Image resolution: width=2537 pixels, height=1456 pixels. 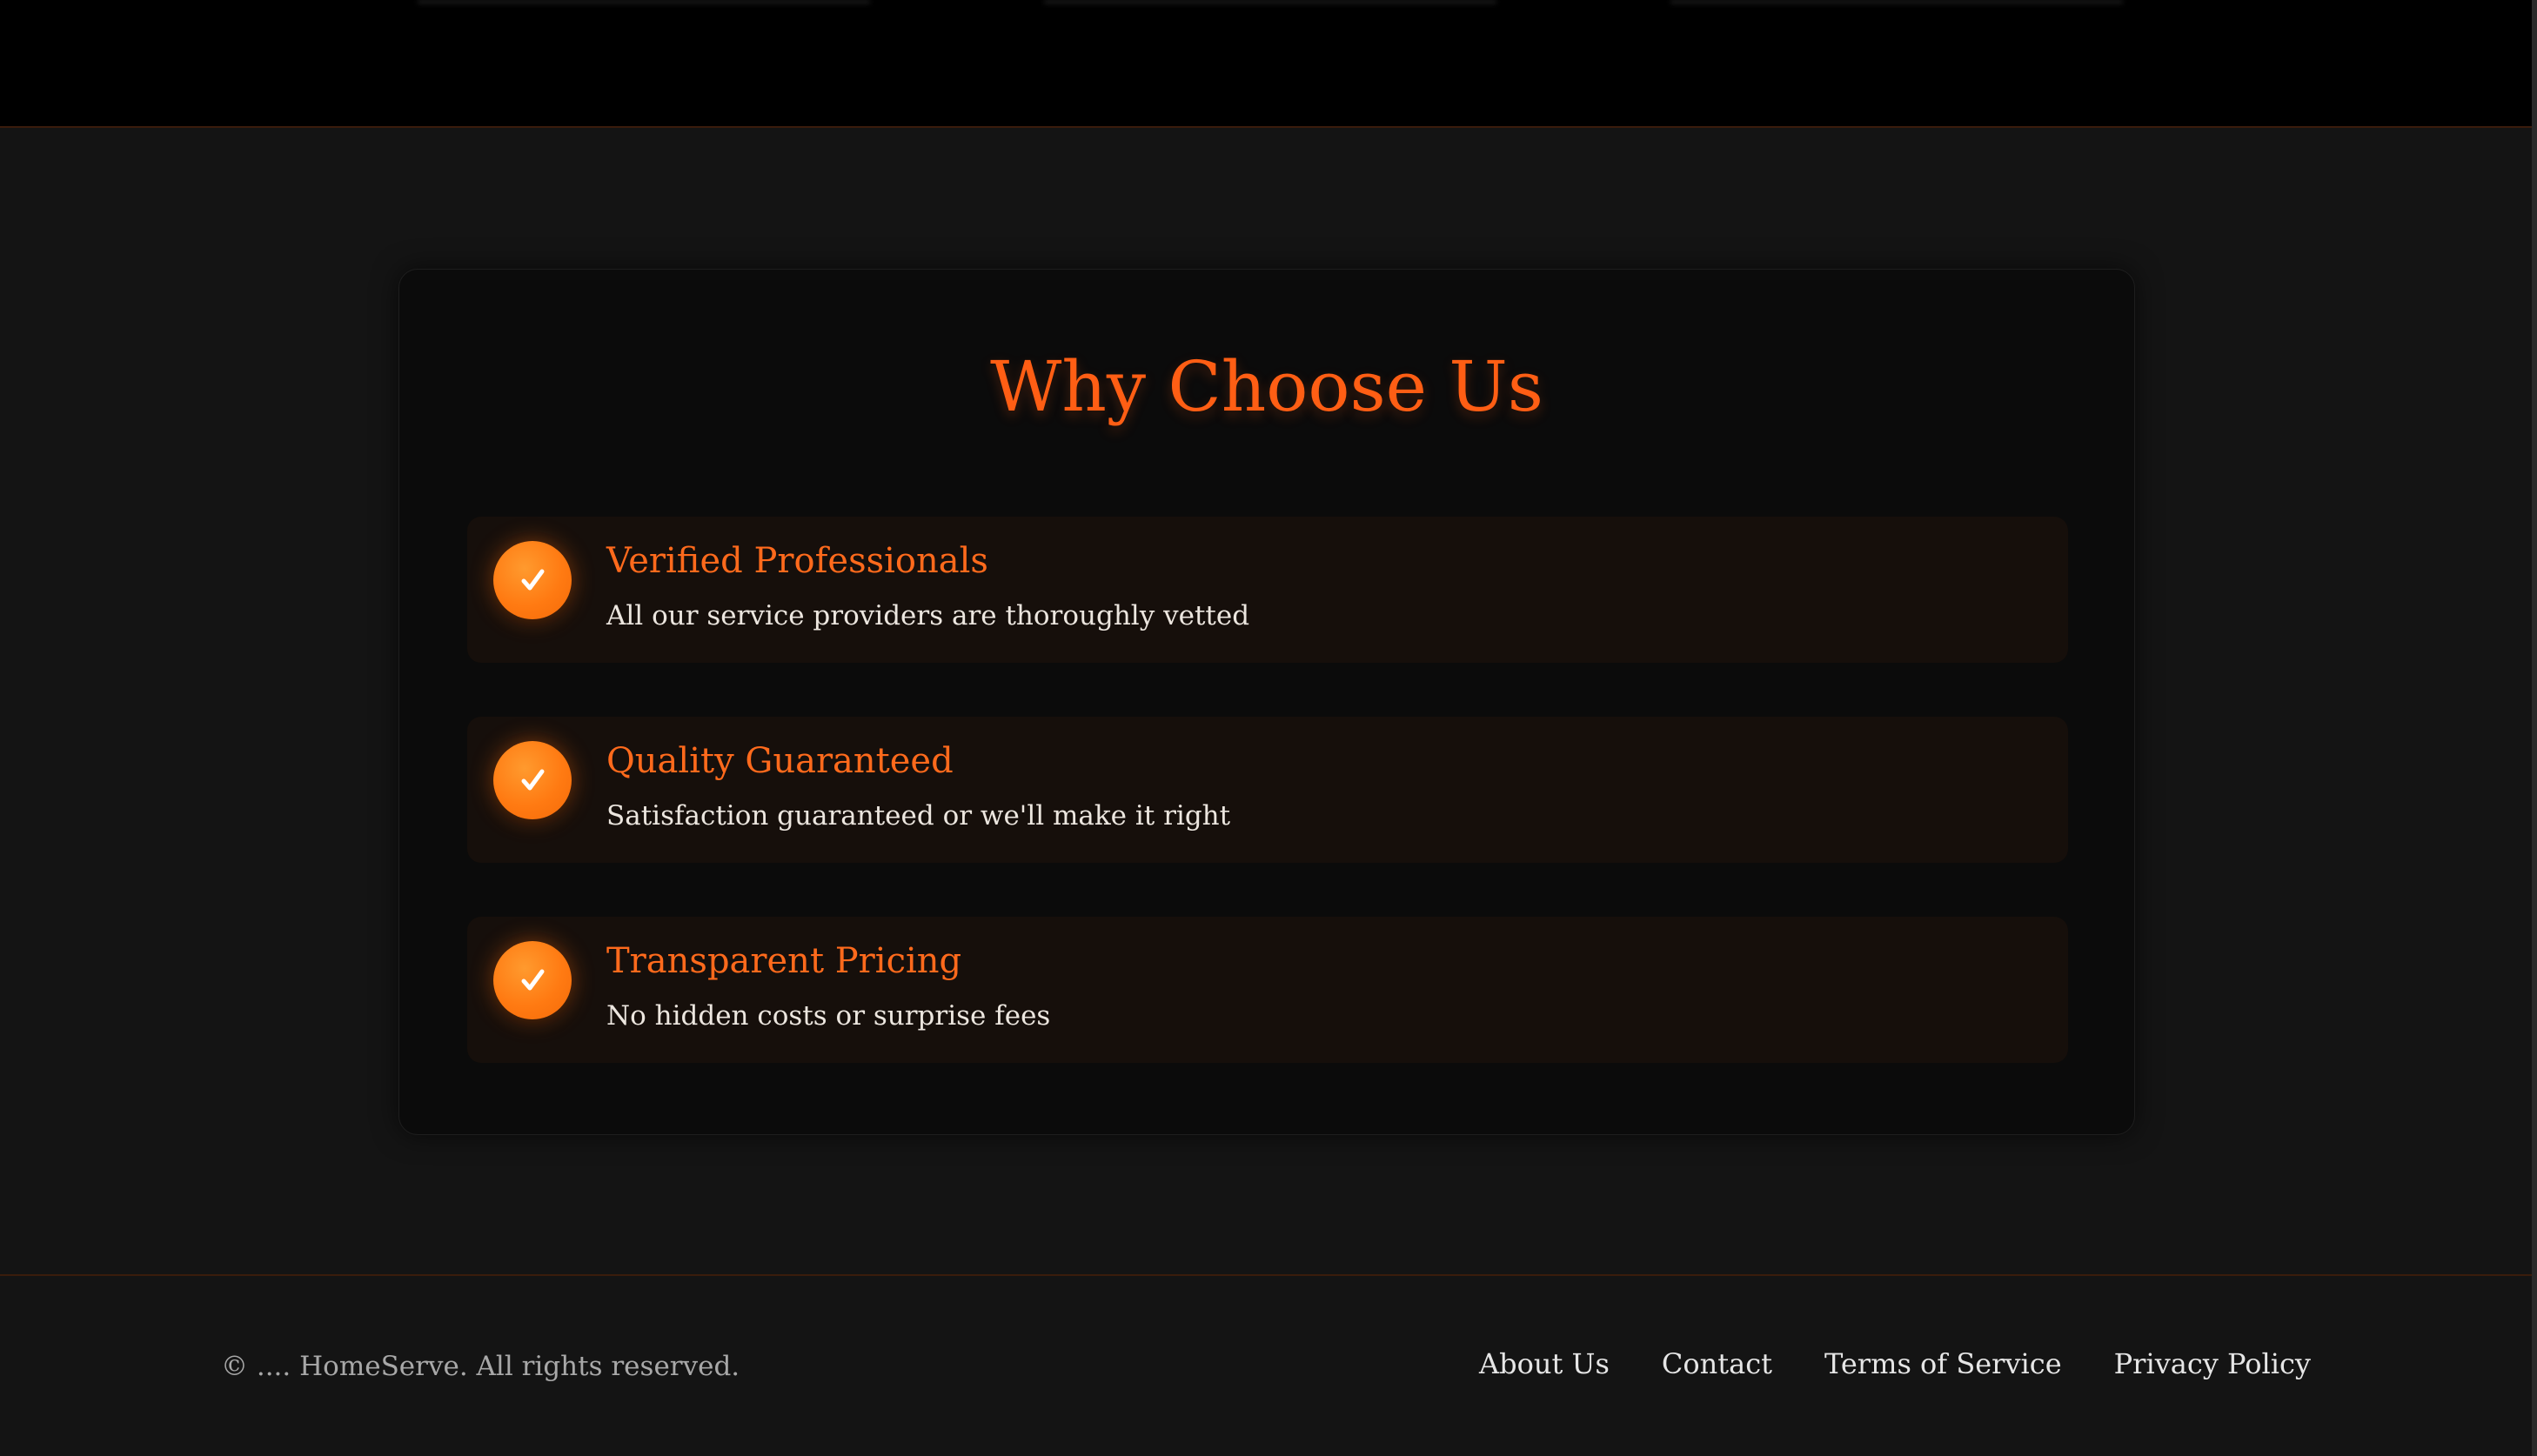 I want to click on feature-title: Transparent Pricing, so click(x=784, y=961).